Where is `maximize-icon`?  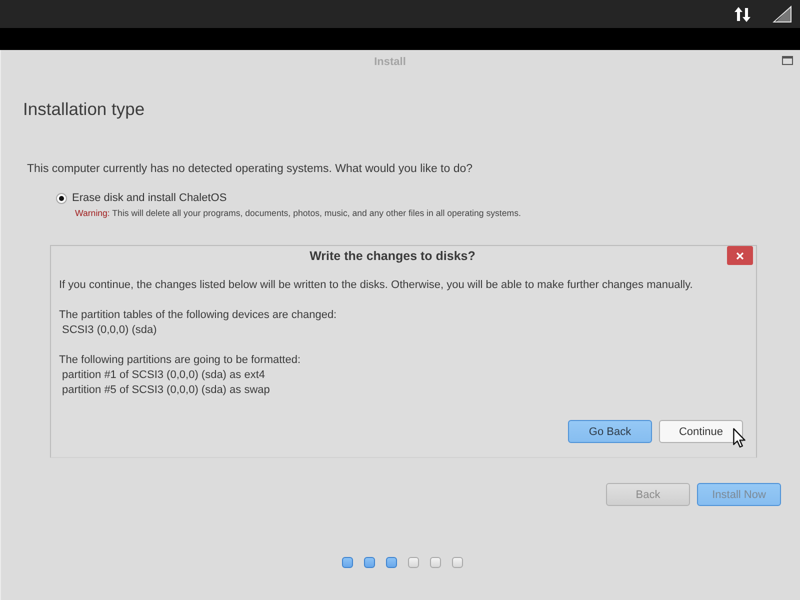 maximize-icon is located at coordinates (787, 60).